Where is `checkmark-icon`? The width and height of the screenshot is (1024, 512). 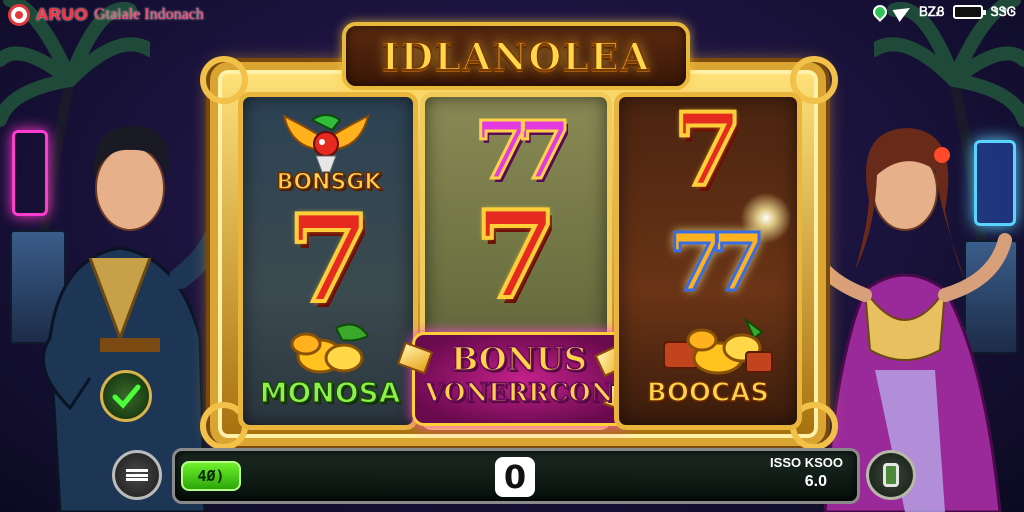
checkmark-icon is located at coordinates (126, 396).